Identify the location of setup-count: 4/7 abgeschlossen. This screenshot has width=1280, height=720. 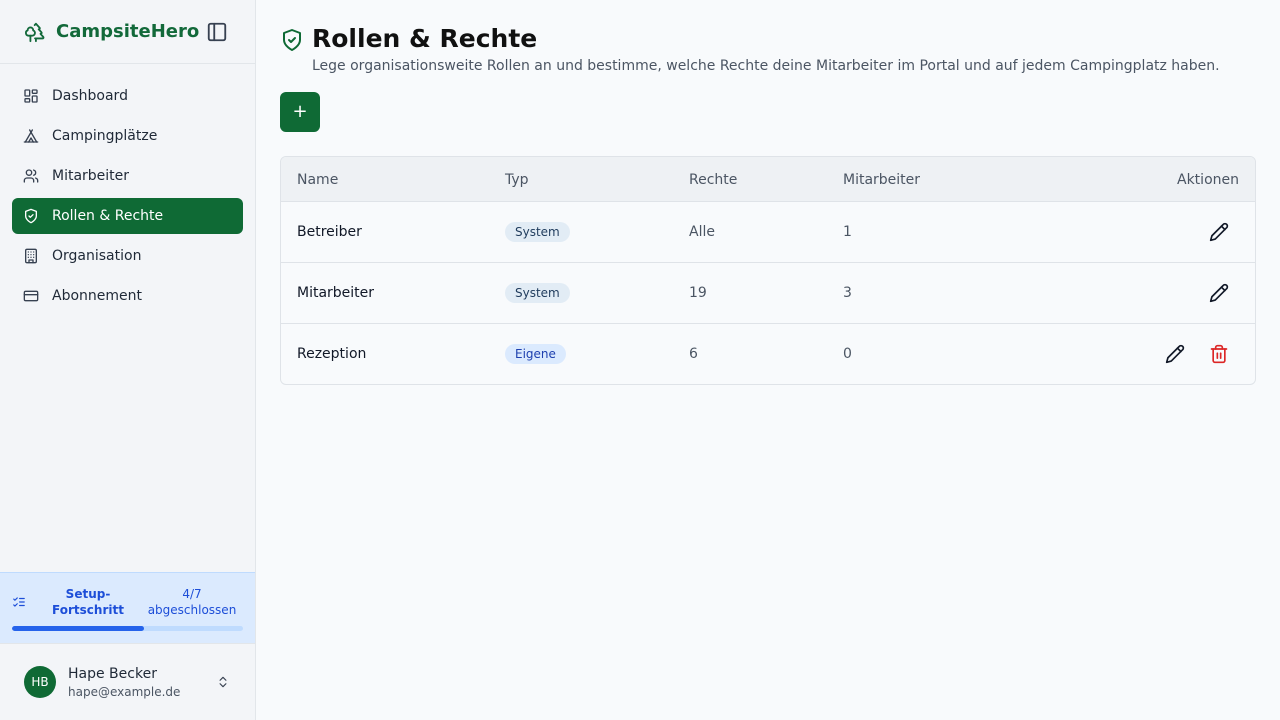
(192, 602).